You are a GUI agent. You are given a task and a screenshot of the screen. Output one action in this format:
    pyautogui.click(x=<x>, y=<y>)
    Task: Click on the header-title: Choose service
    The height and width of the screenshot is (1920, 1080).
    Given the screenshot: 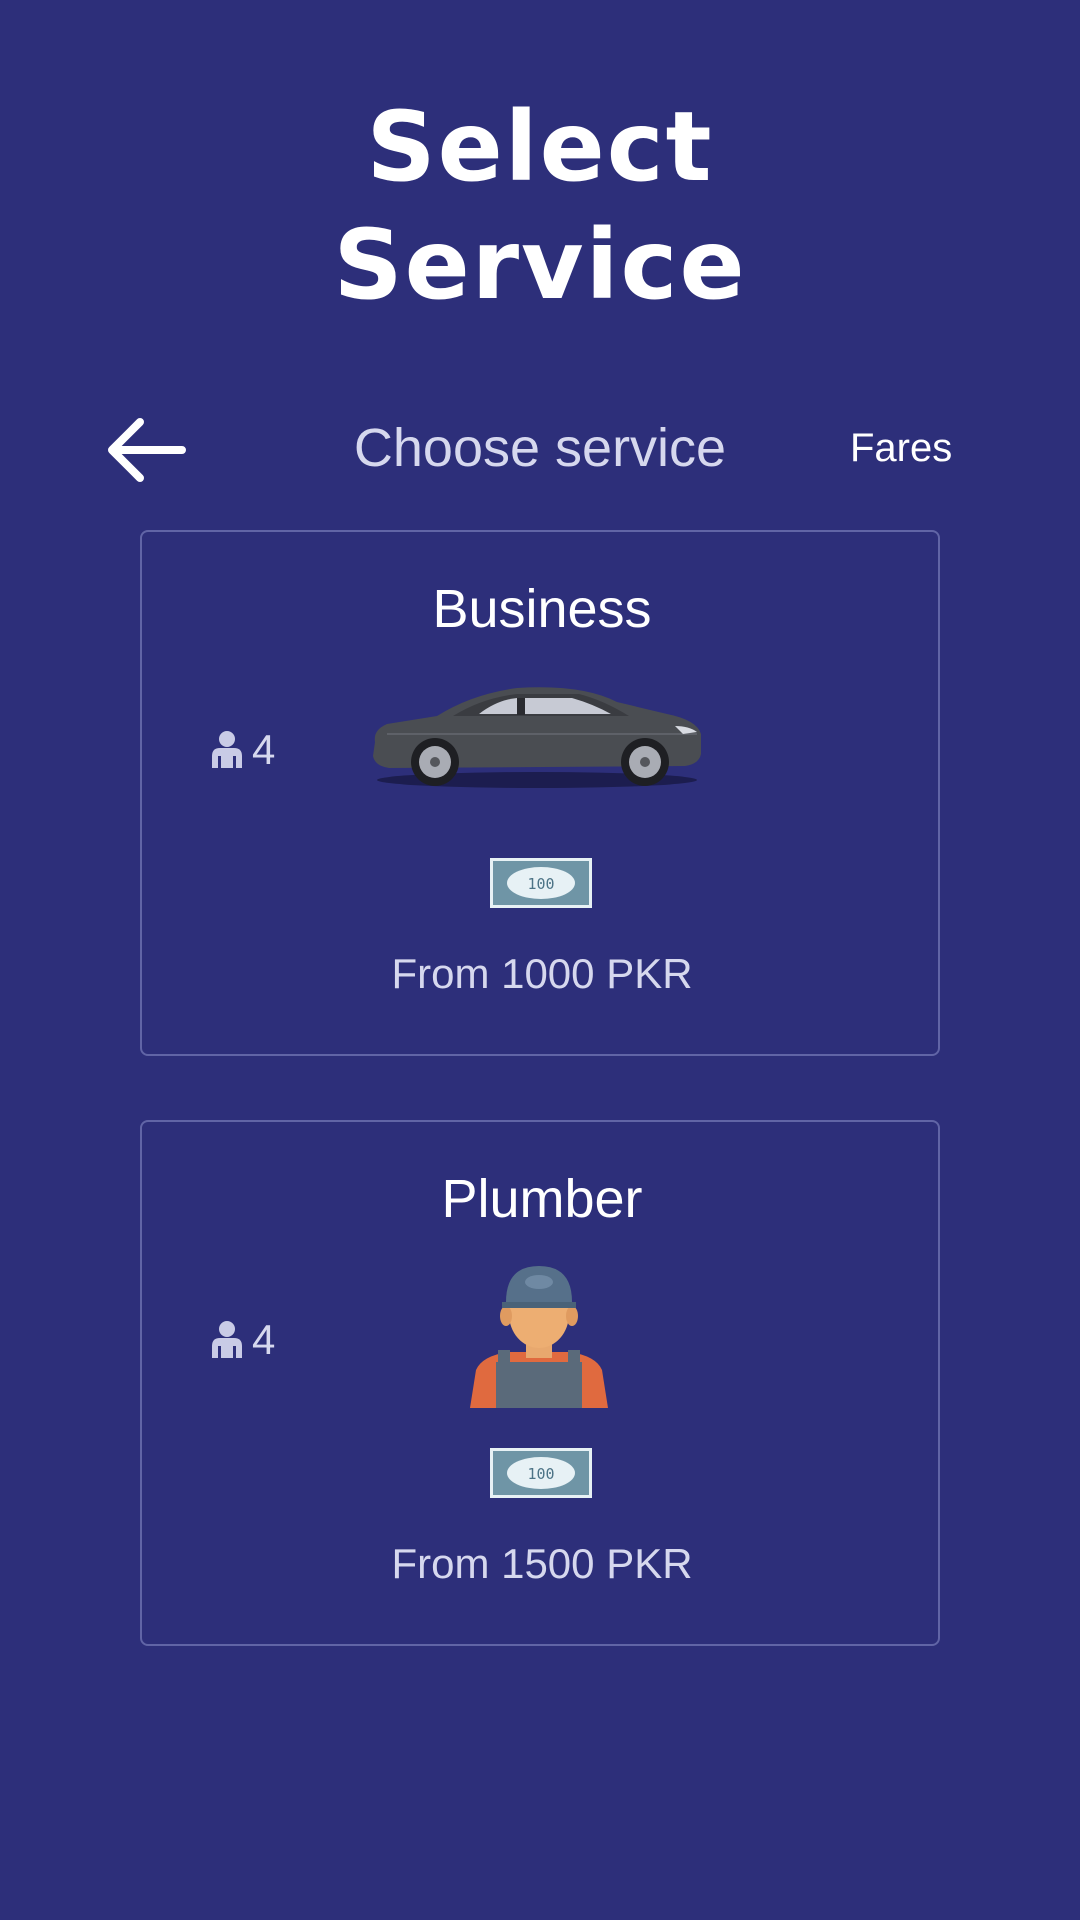 What is the action you would take?
    pyautogui.click(x=540, y=448)
    